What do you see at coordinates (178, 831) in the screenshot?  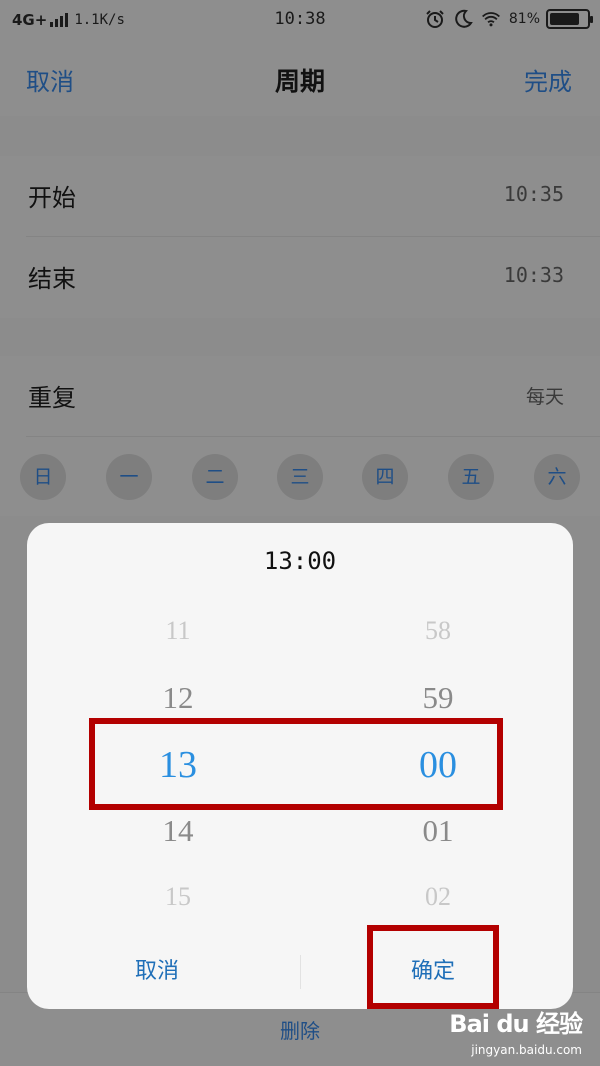 I see `hour-option: 14` at bounding box center [178, 831].